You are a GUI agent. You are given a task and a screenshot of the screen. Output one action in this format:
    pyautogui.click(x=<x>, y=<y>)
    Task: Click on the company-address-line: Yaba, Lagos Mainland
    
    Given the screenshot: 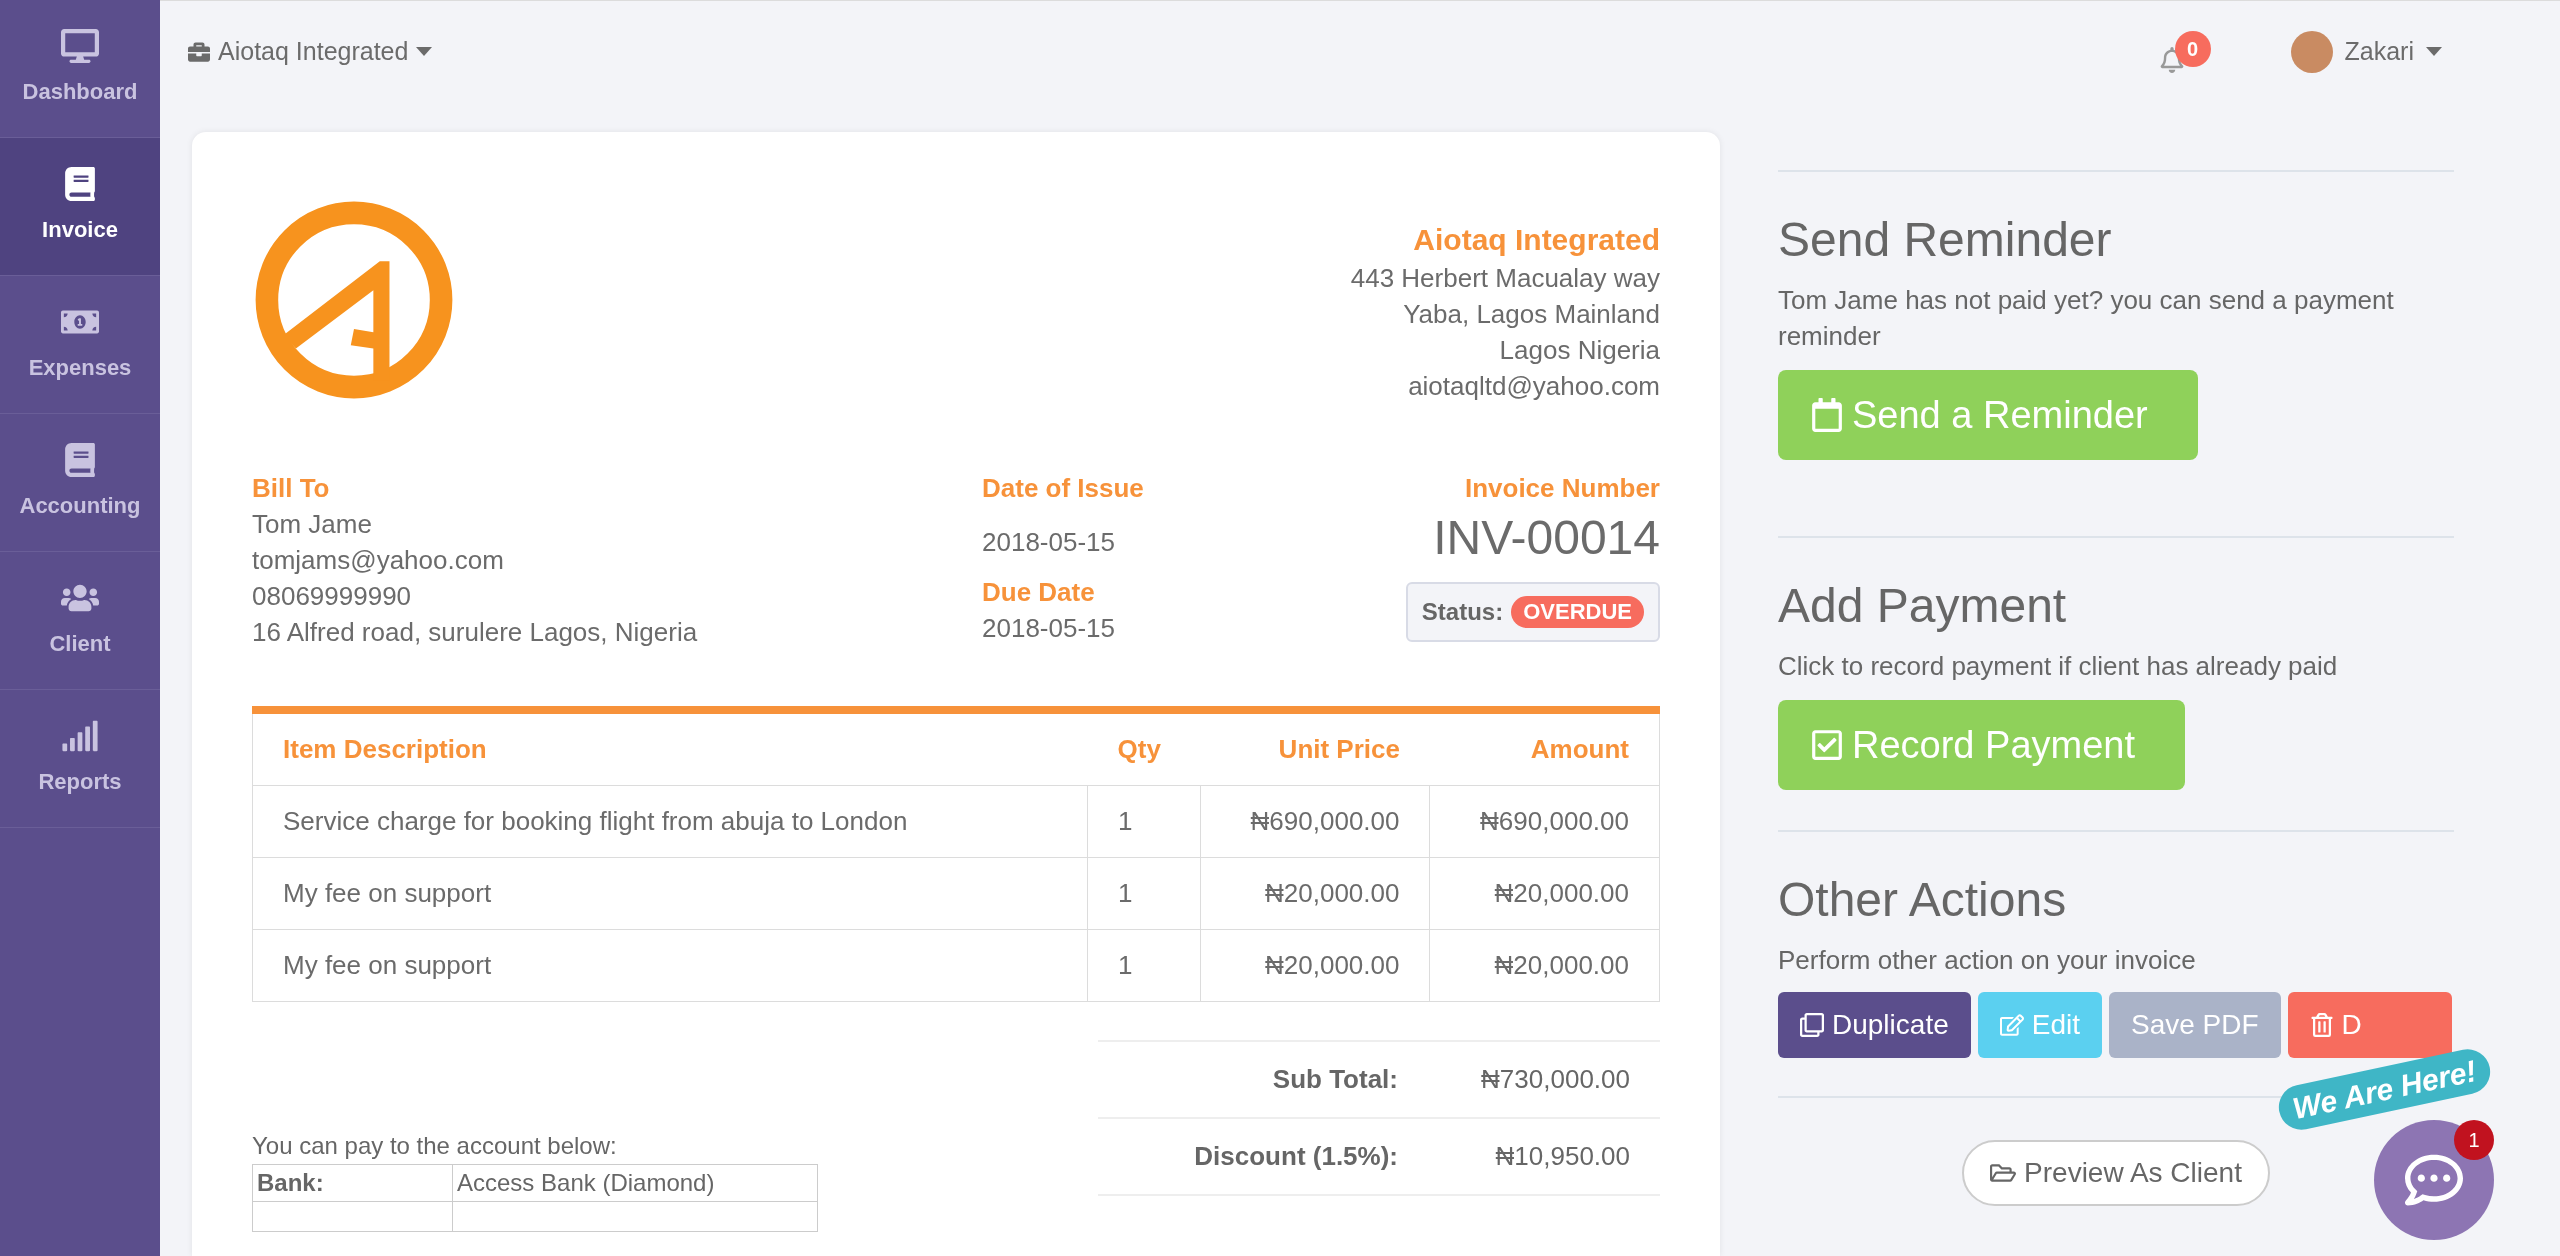 What is the action you would take?
    pyautogui.click(x=1531, y=314)
    